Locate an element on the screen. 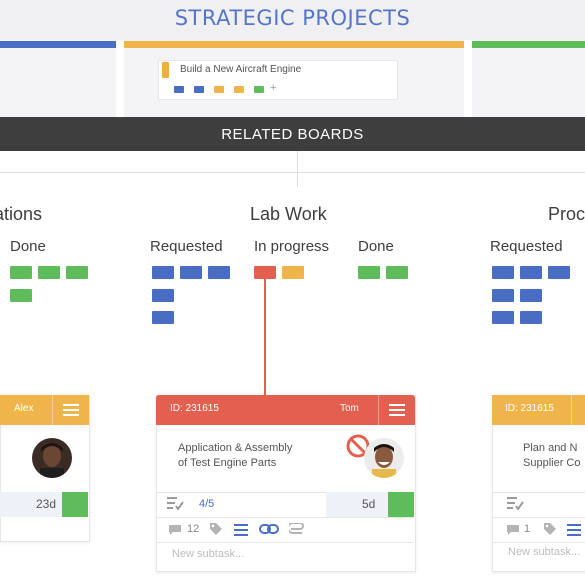 This screenshot has width=585, height=585. comment-count: 1 is located at coordinates (527, 529).